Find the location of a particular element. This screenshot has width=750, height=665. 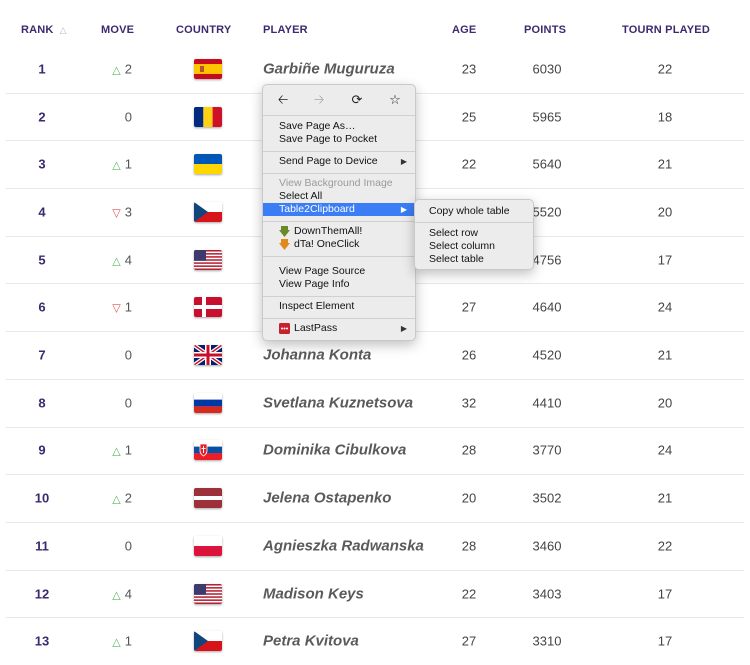

rank-cell: 12 is located at coordinates (42, 594).